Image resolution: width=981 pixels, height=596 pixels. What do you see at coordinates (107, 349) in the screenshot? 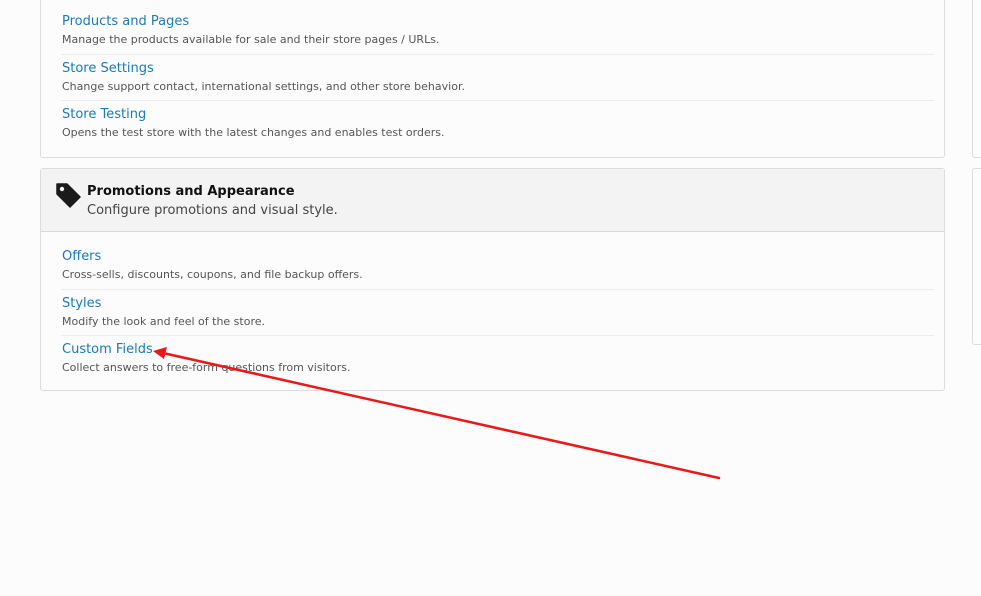
I see `custom-fields-link: Custom Fields` at bounding box center [107, 349].